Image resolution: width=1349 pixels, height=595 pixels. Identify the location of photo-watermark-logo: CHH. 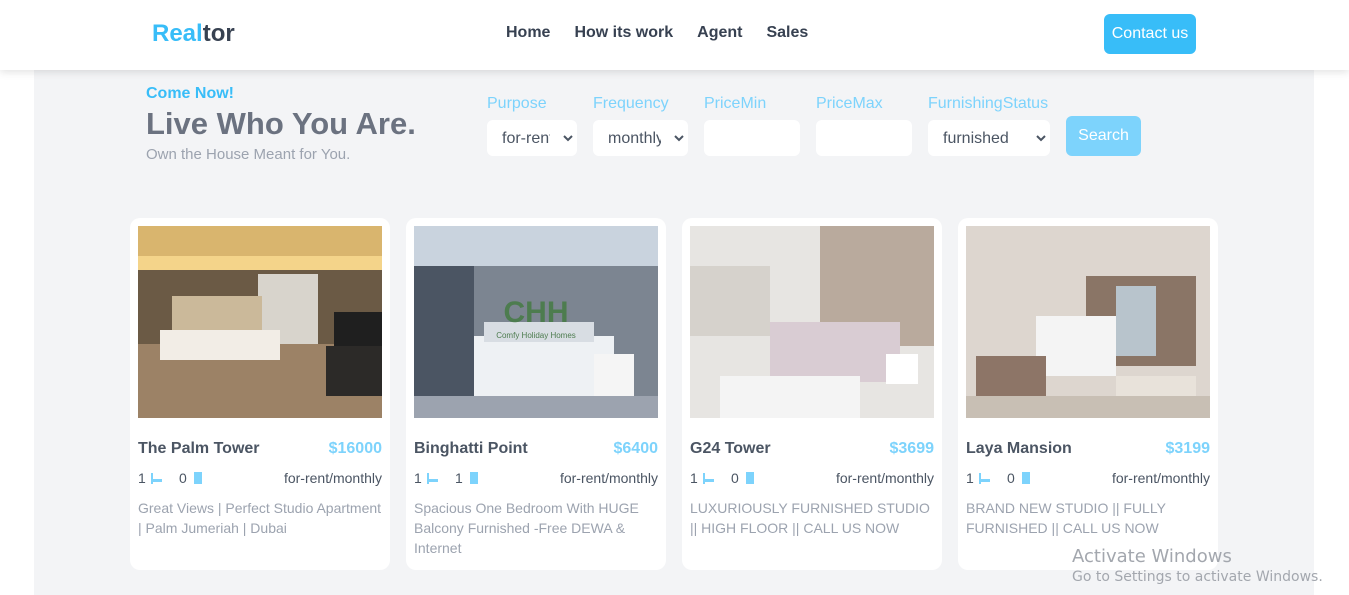
(536, 312).